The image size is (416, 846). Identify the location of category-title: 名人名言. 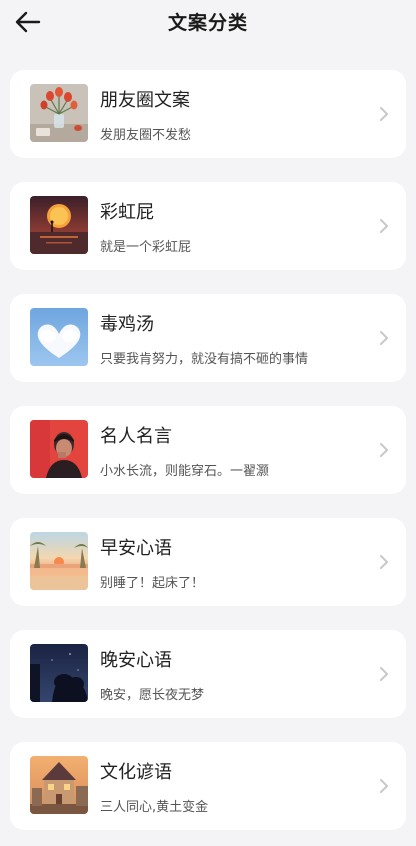
(136, 436).